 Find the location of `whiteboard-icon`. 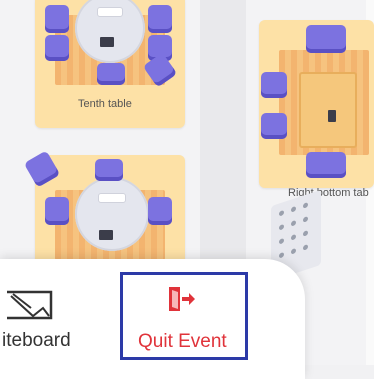

whiteboard-icon is located at coordinates (30, 305).